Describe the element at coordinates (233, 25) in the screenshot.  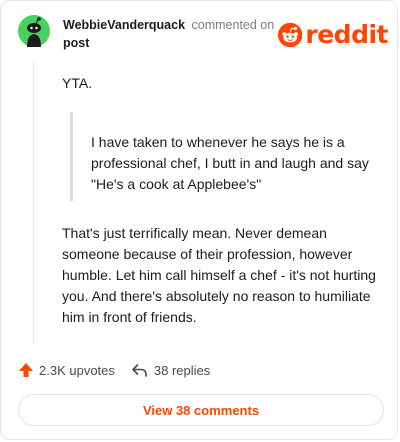
I see `commented-on-text: commented on` at that location.